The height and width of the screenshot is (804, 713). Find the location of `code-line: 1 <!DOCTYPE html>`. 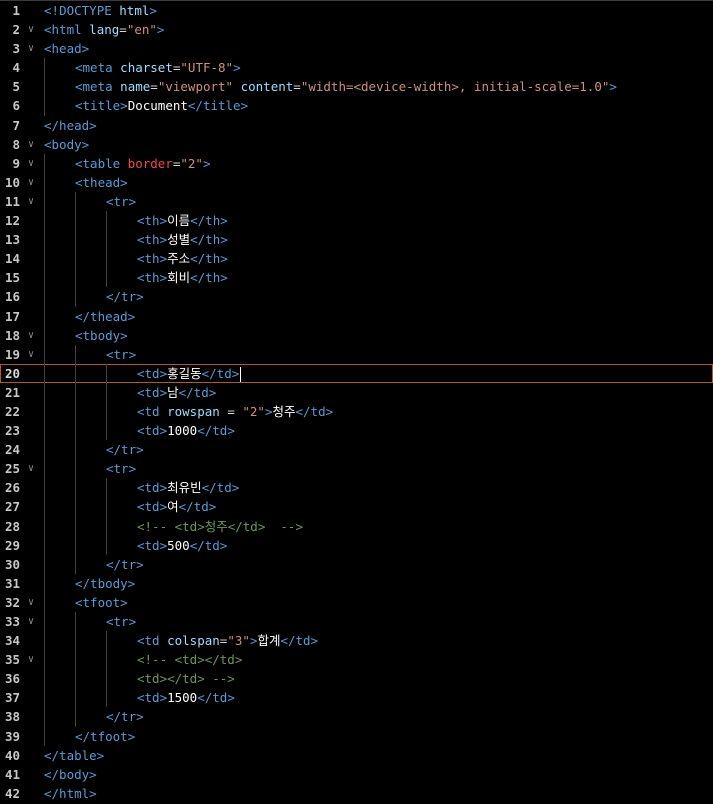

code-line: 1 <!DOCTYPE html> is located at coordinates (356, 10).